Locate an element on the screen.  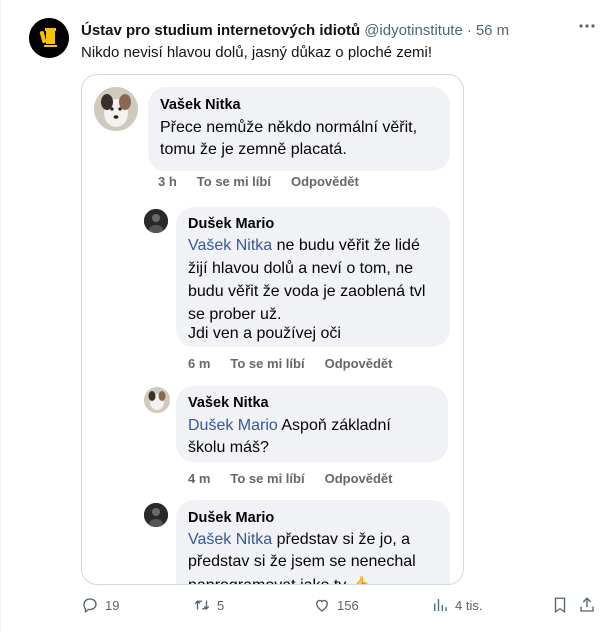
comment-text-part: ne budu věřit že lidé is located at coordinates (346, 245).